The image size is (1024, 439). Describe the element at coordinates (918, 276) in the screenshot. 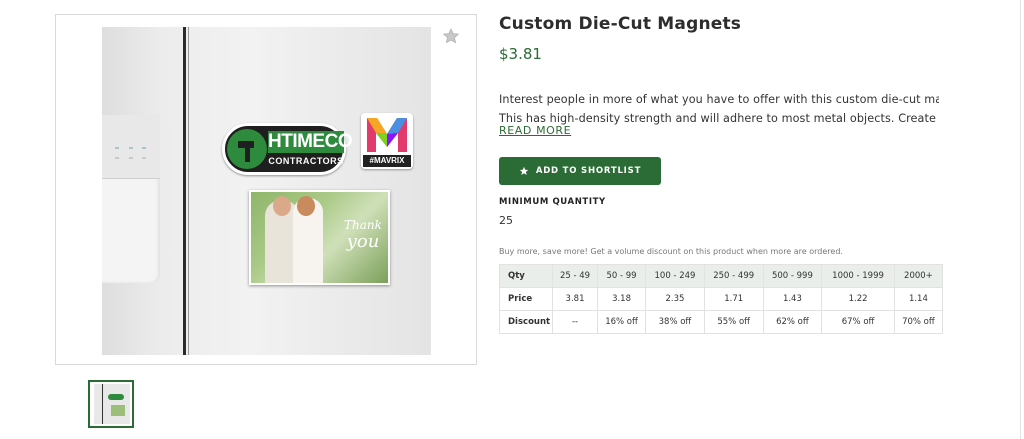

I see `table-header-cell: 2000+` at that location.